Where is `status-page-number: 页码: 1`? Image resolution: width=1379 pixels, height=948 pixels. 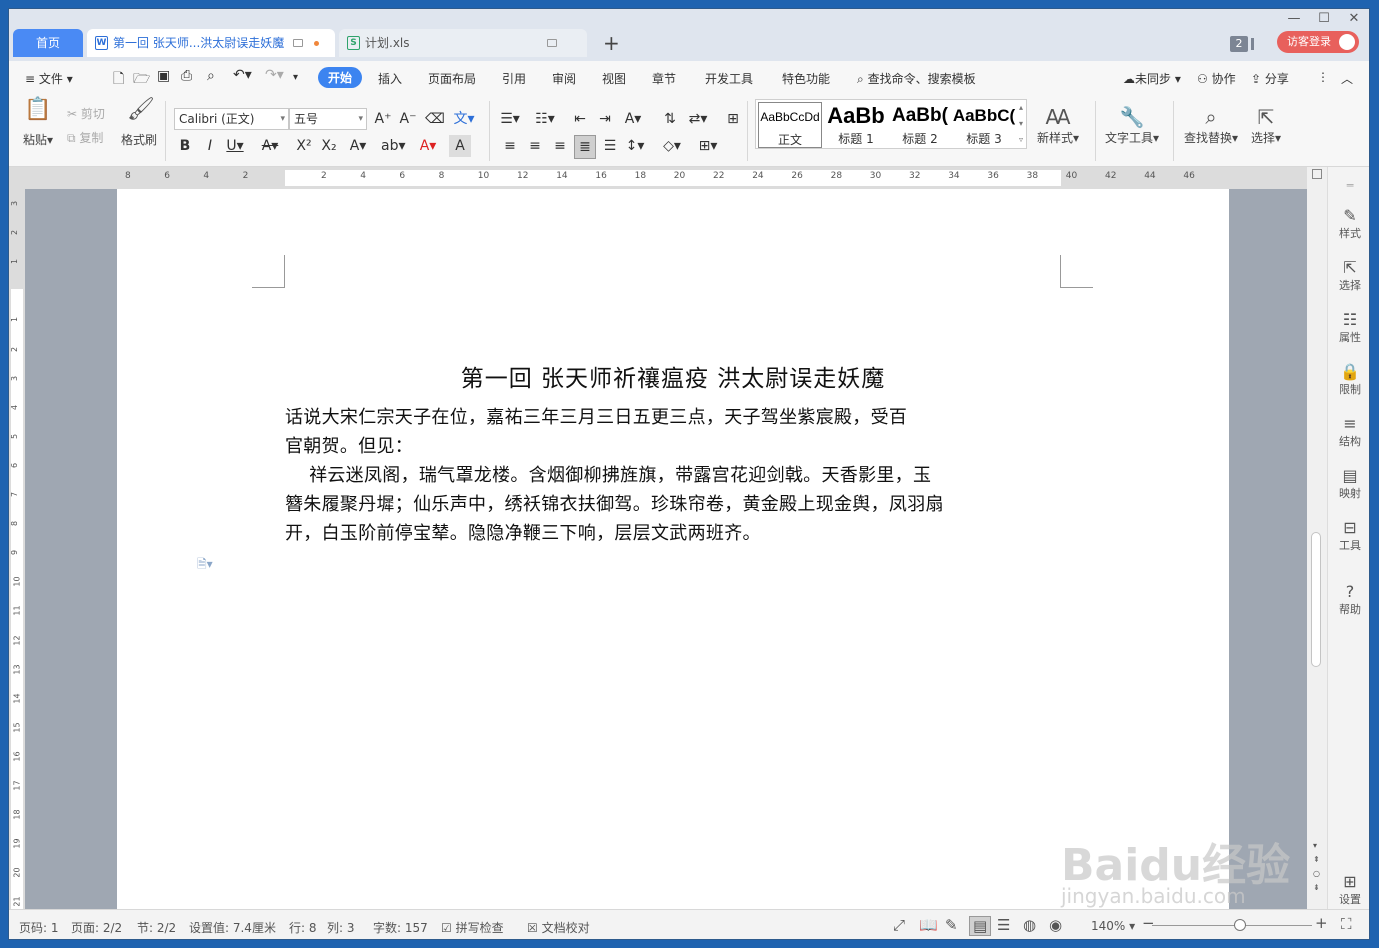 status-page-number: 页码: 1 is located at coordinates (39, 927).